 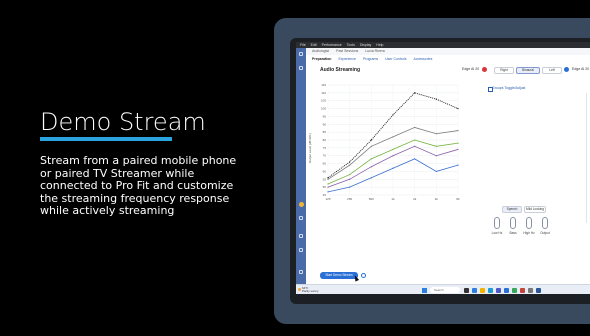 I want to click on menu-tools: Tools, so click(x=351, y=45).